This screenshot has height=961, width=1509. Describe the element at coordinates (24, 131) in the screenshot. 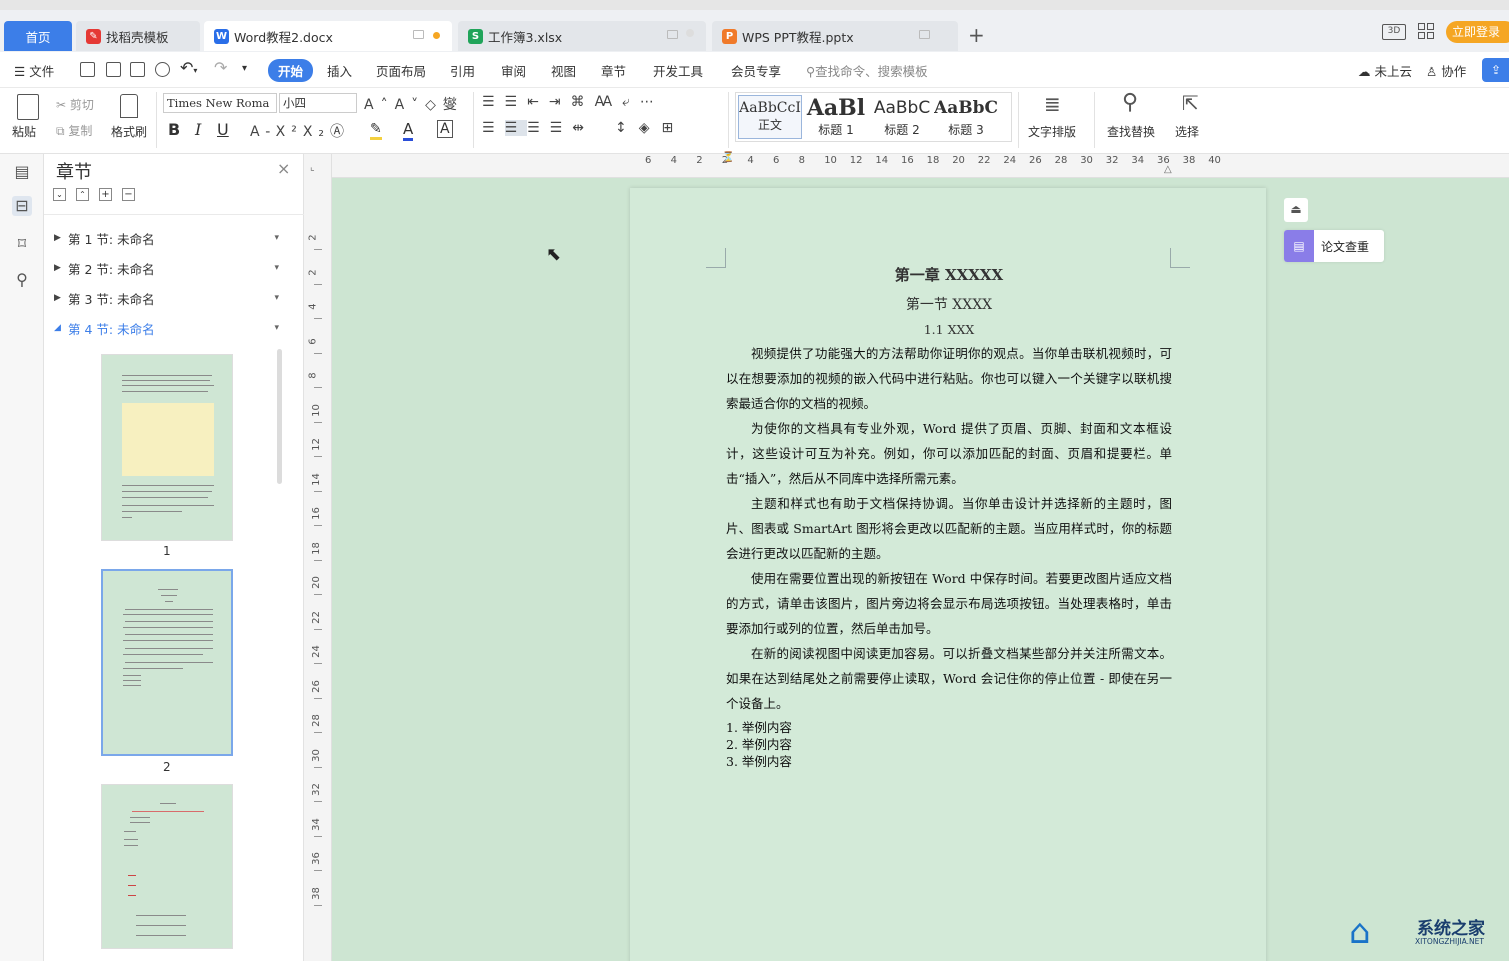

I see `paste-button: 粘贴` at that location.